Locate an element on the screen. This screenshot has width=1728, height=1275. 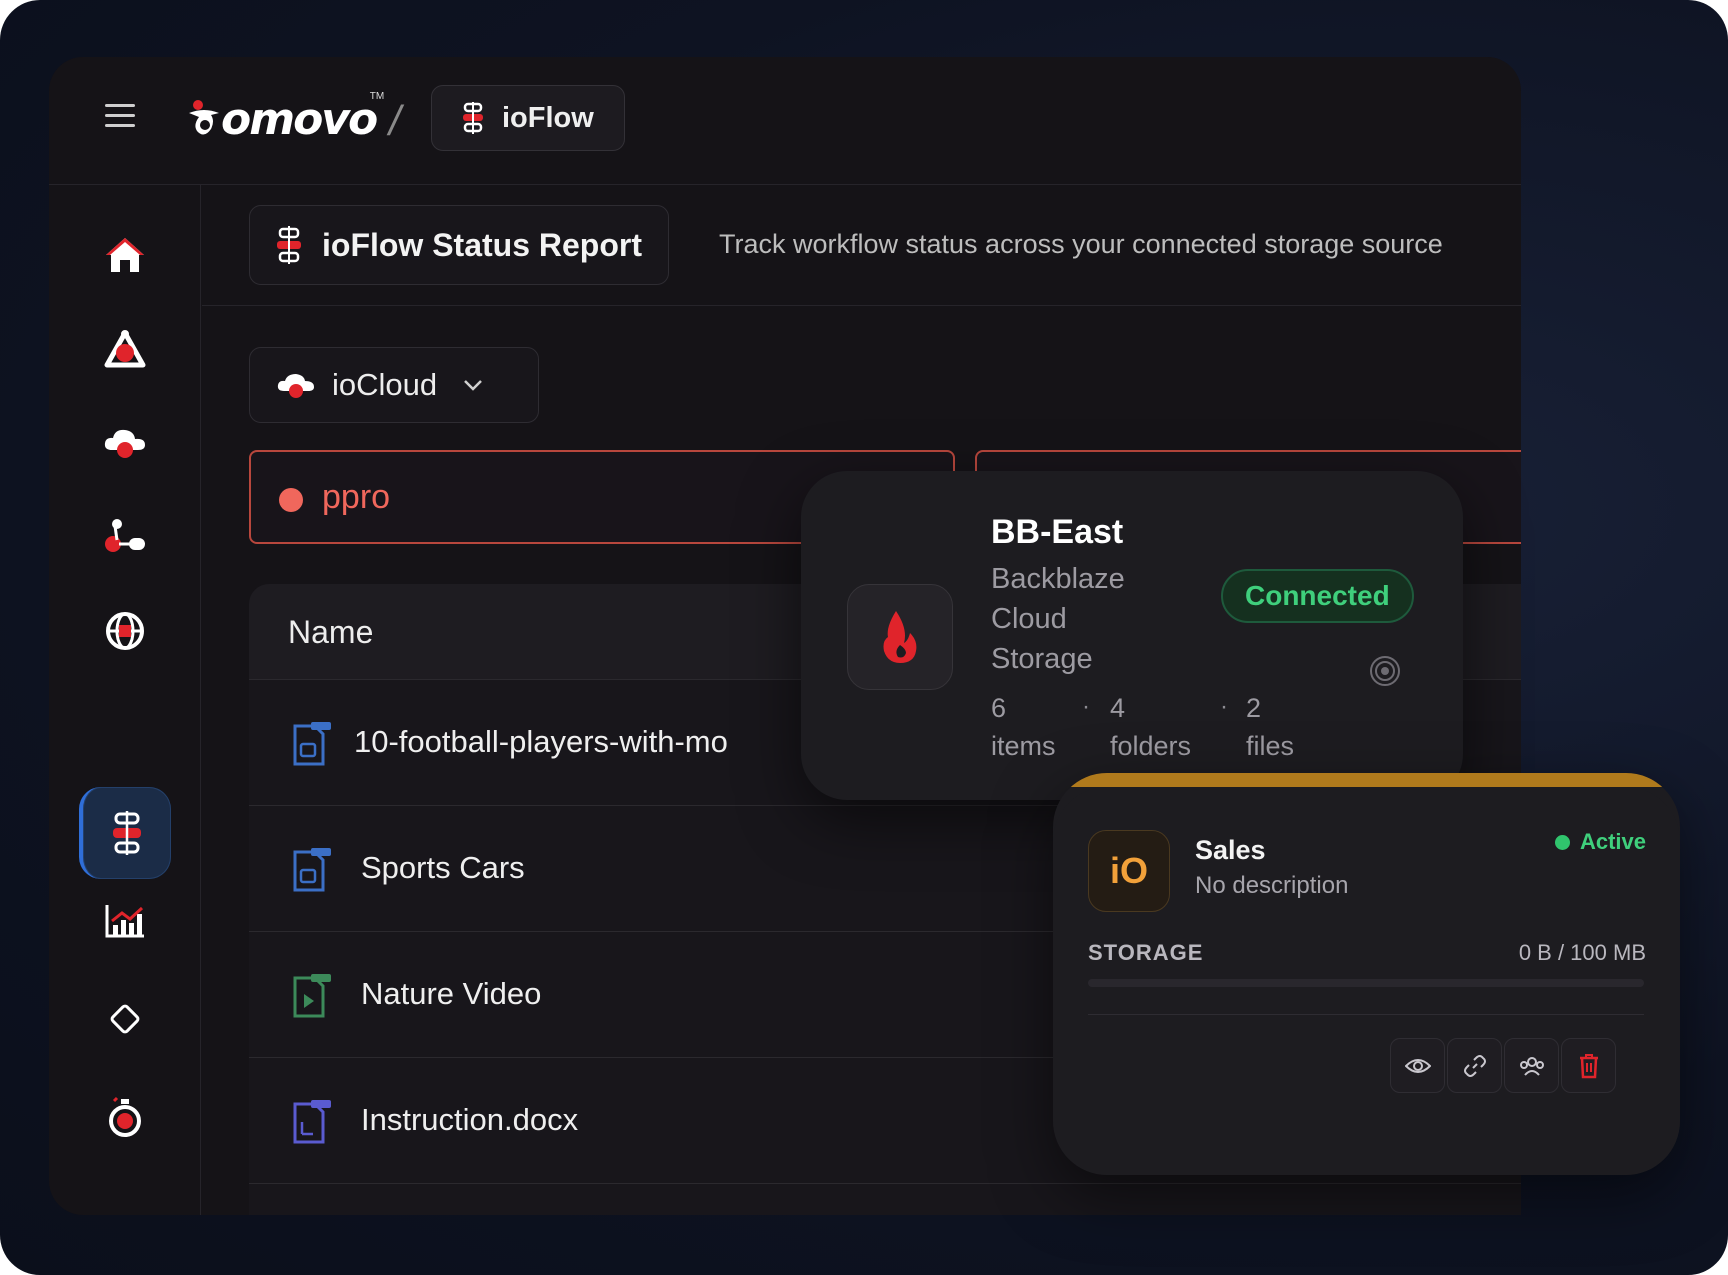
source-select: ioCloud is located at coordinates (394, 385).